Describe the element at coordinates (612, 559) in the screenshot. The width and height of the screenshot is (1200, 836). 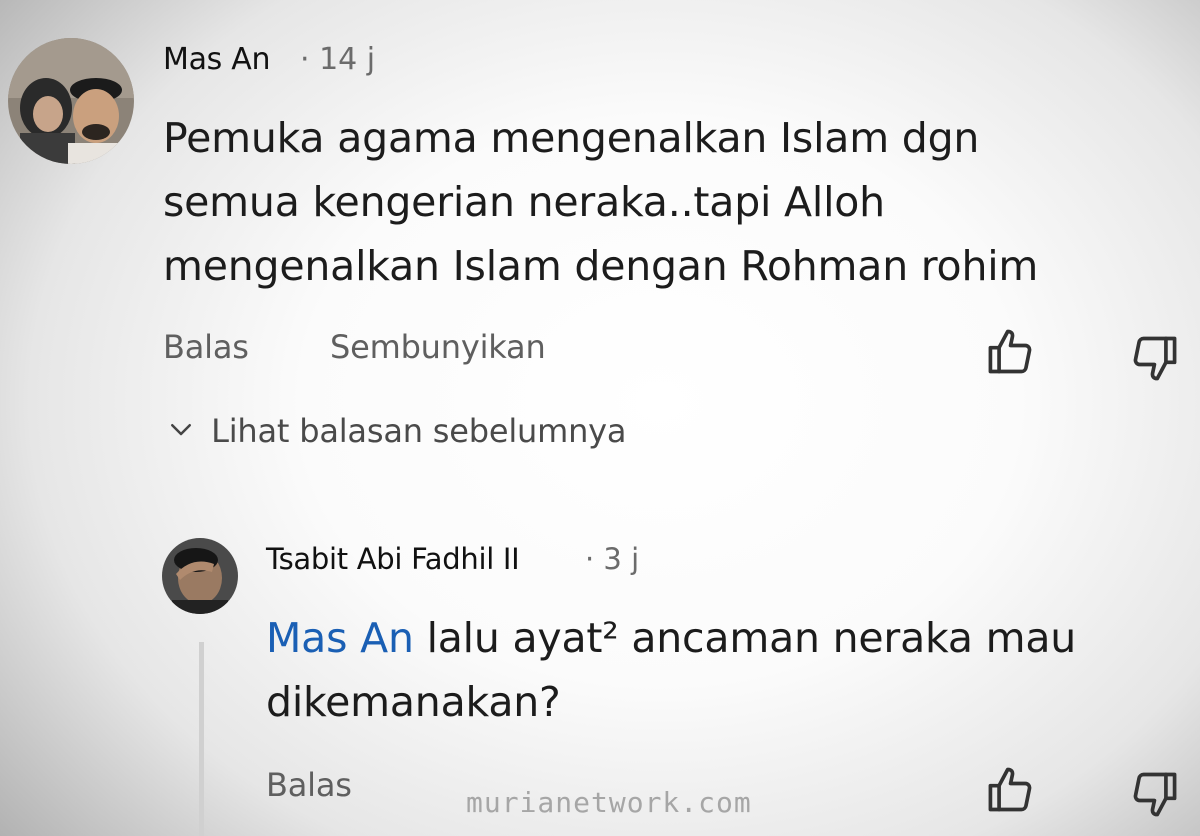
I see `reply-time: · 3 j` at that location.